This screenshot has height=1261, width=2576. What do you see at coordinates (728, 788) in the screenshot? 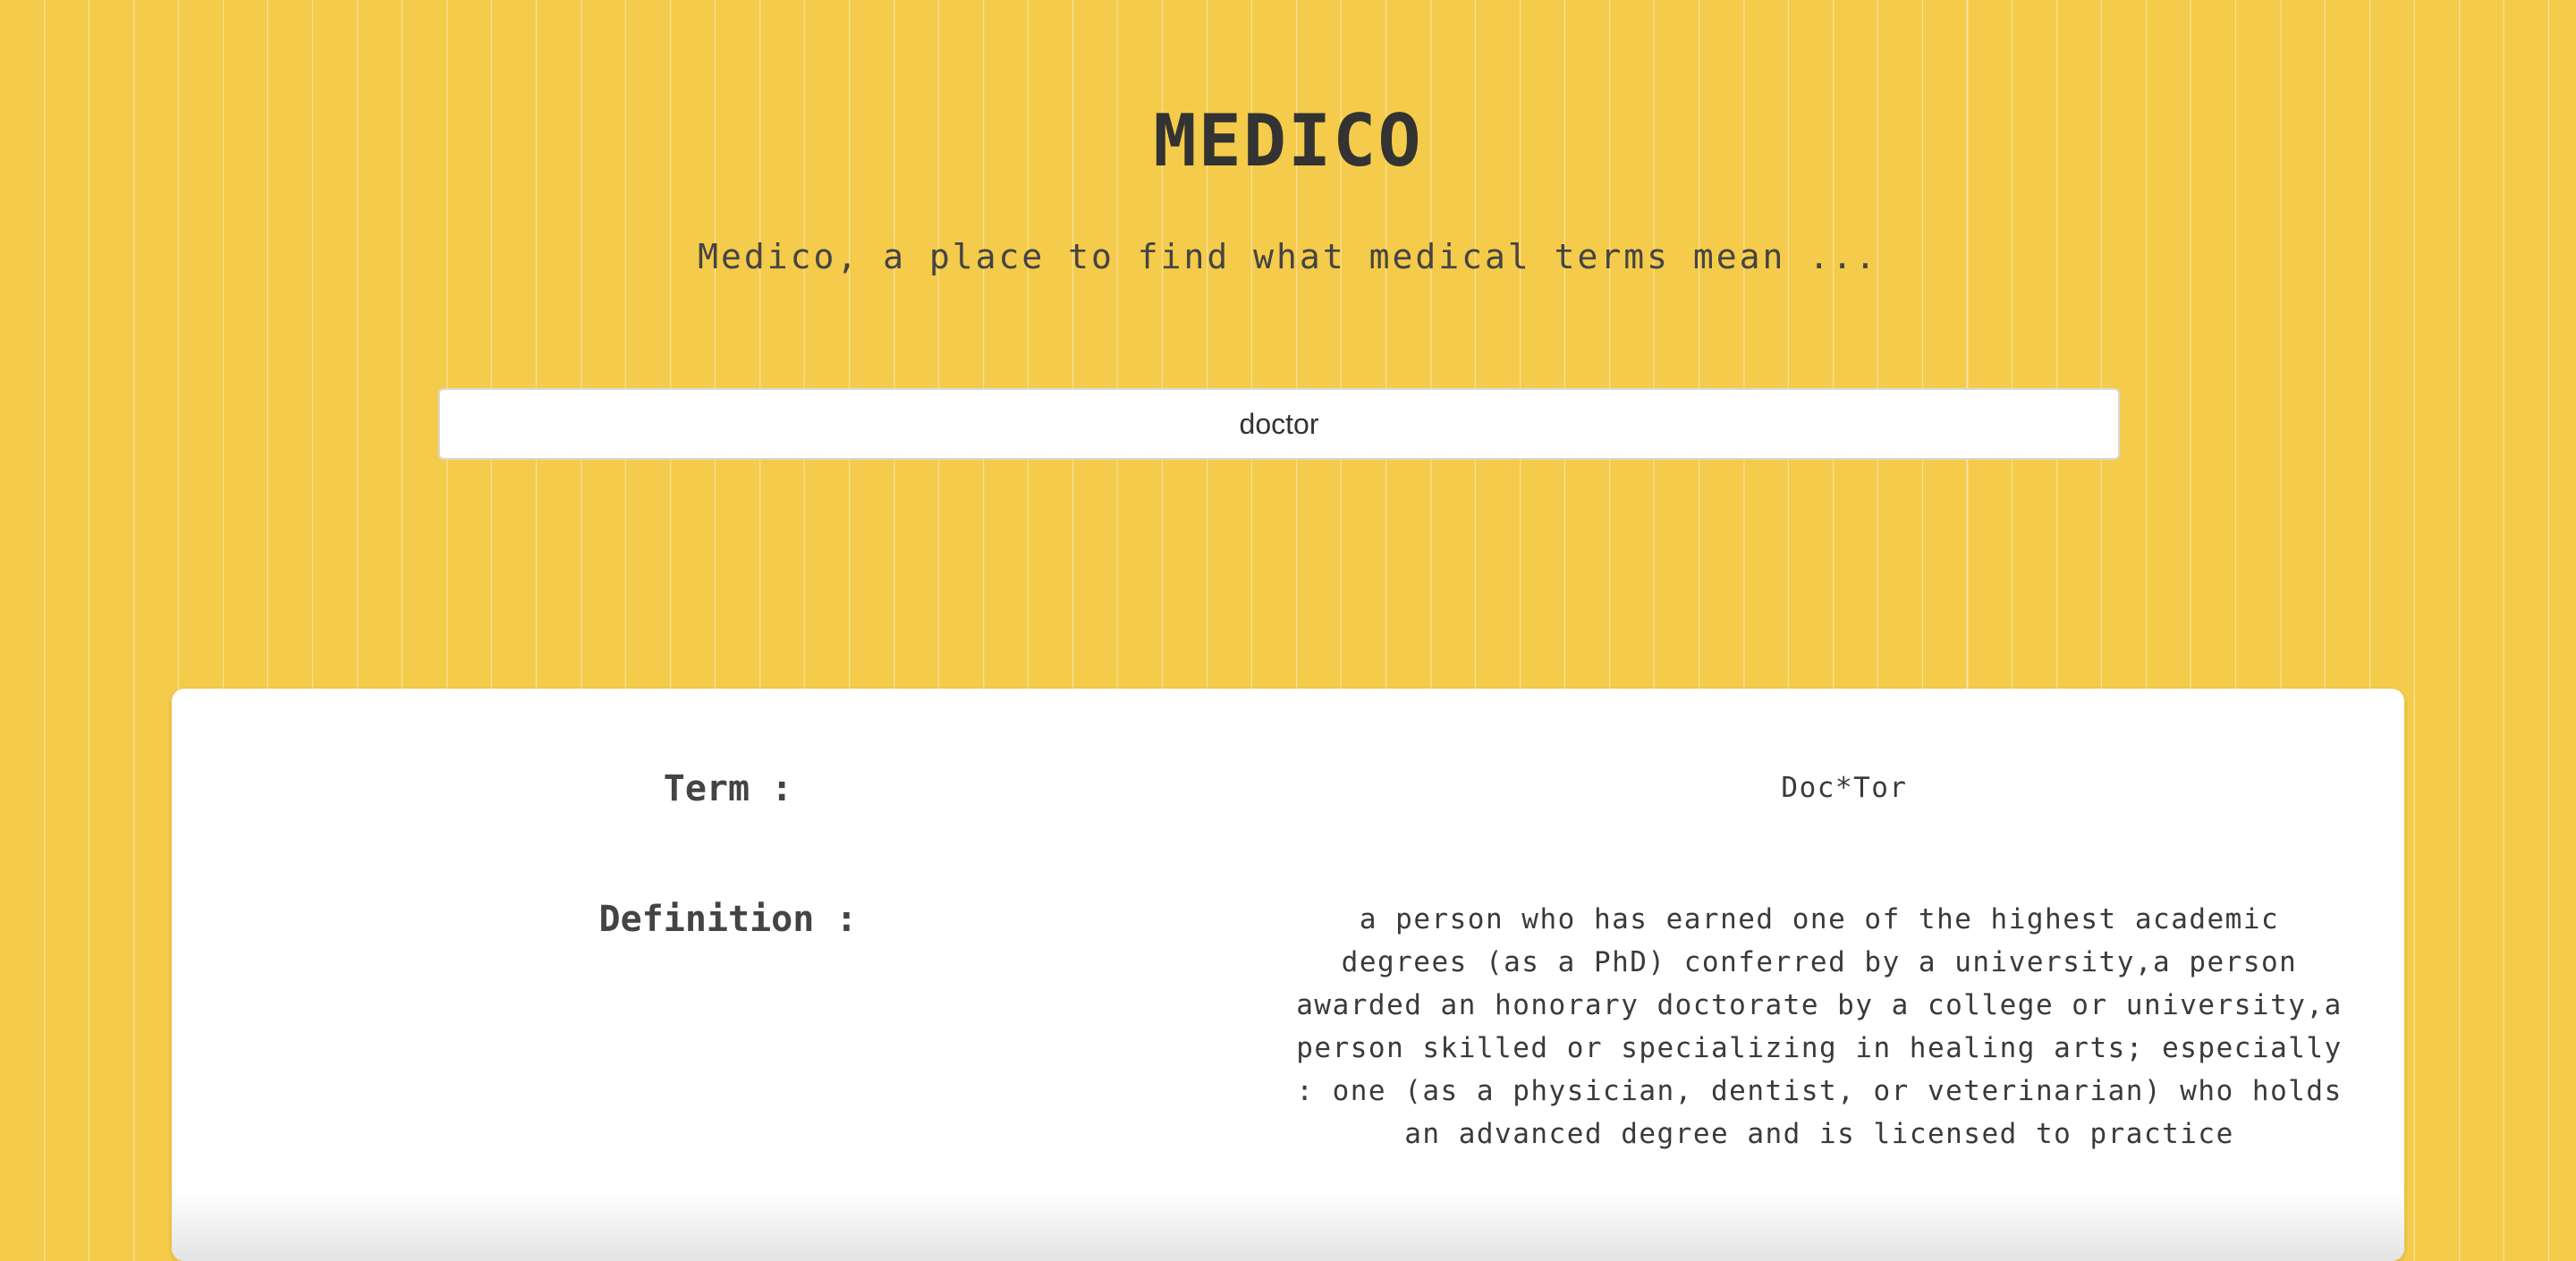
I see `term-label: Term :` at bounding box center [728, 788].